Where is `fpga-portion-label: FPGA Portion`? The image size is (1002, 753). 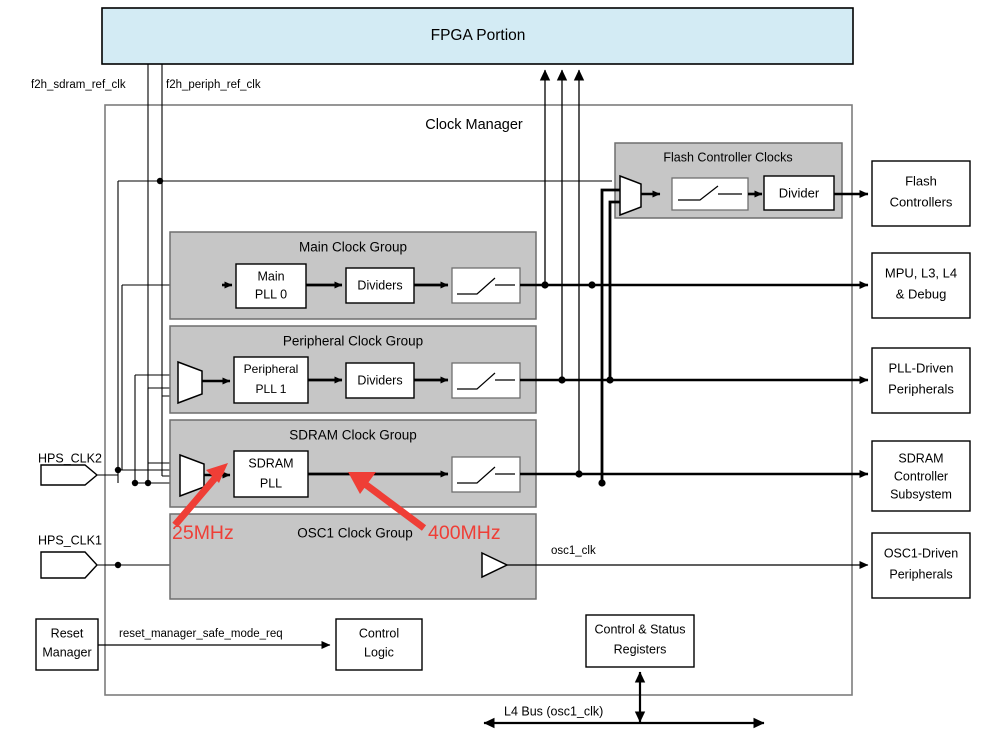 fpga-portion-label: FPGA Portion is located at coordinates (478, 35).